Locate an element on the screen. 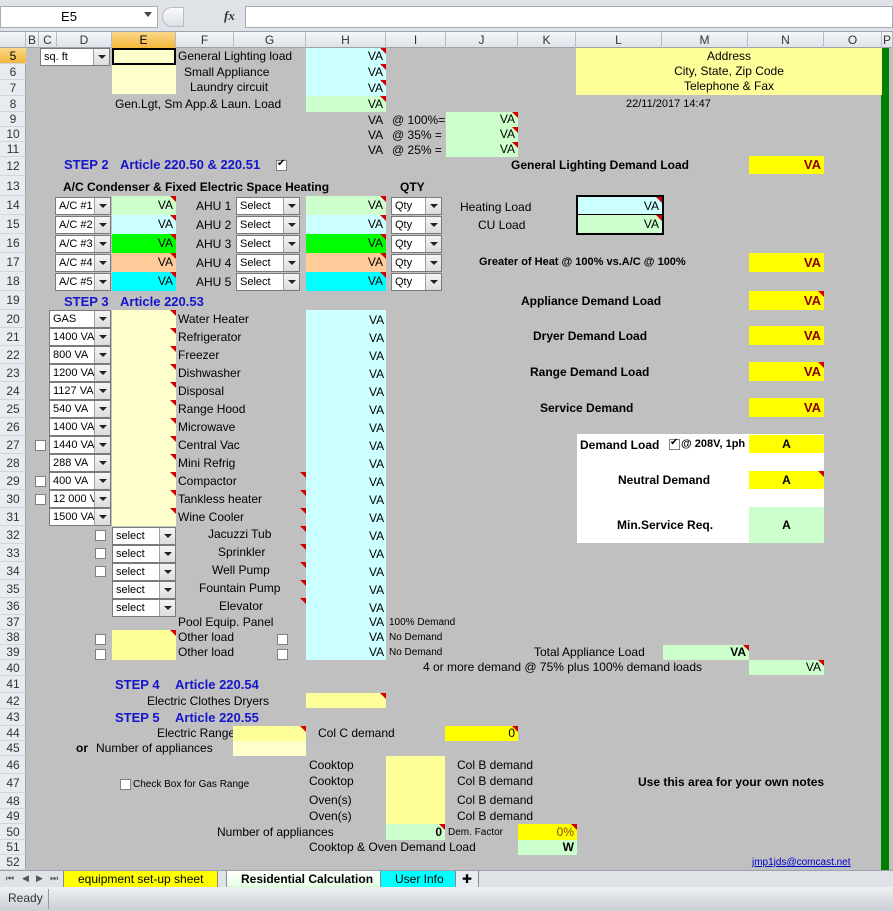 The height and width of the screenshot is (911, 893). appliance-select-10: 400 VA is located at coordinates (80, 481).